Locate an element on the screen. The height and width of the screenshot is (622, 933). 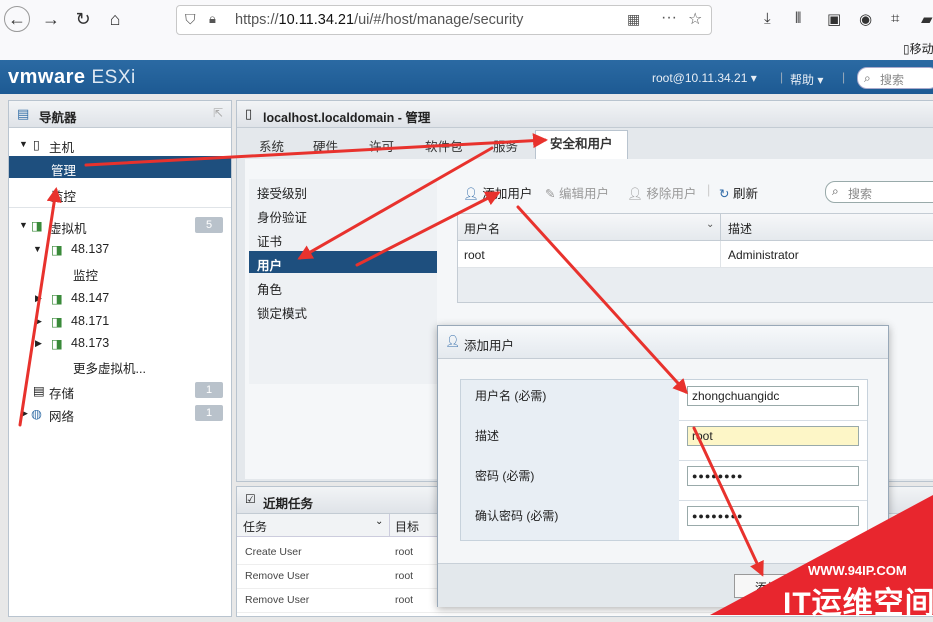
nav-item-vm-monitor: 监控 is located at coordinates (120, 272).